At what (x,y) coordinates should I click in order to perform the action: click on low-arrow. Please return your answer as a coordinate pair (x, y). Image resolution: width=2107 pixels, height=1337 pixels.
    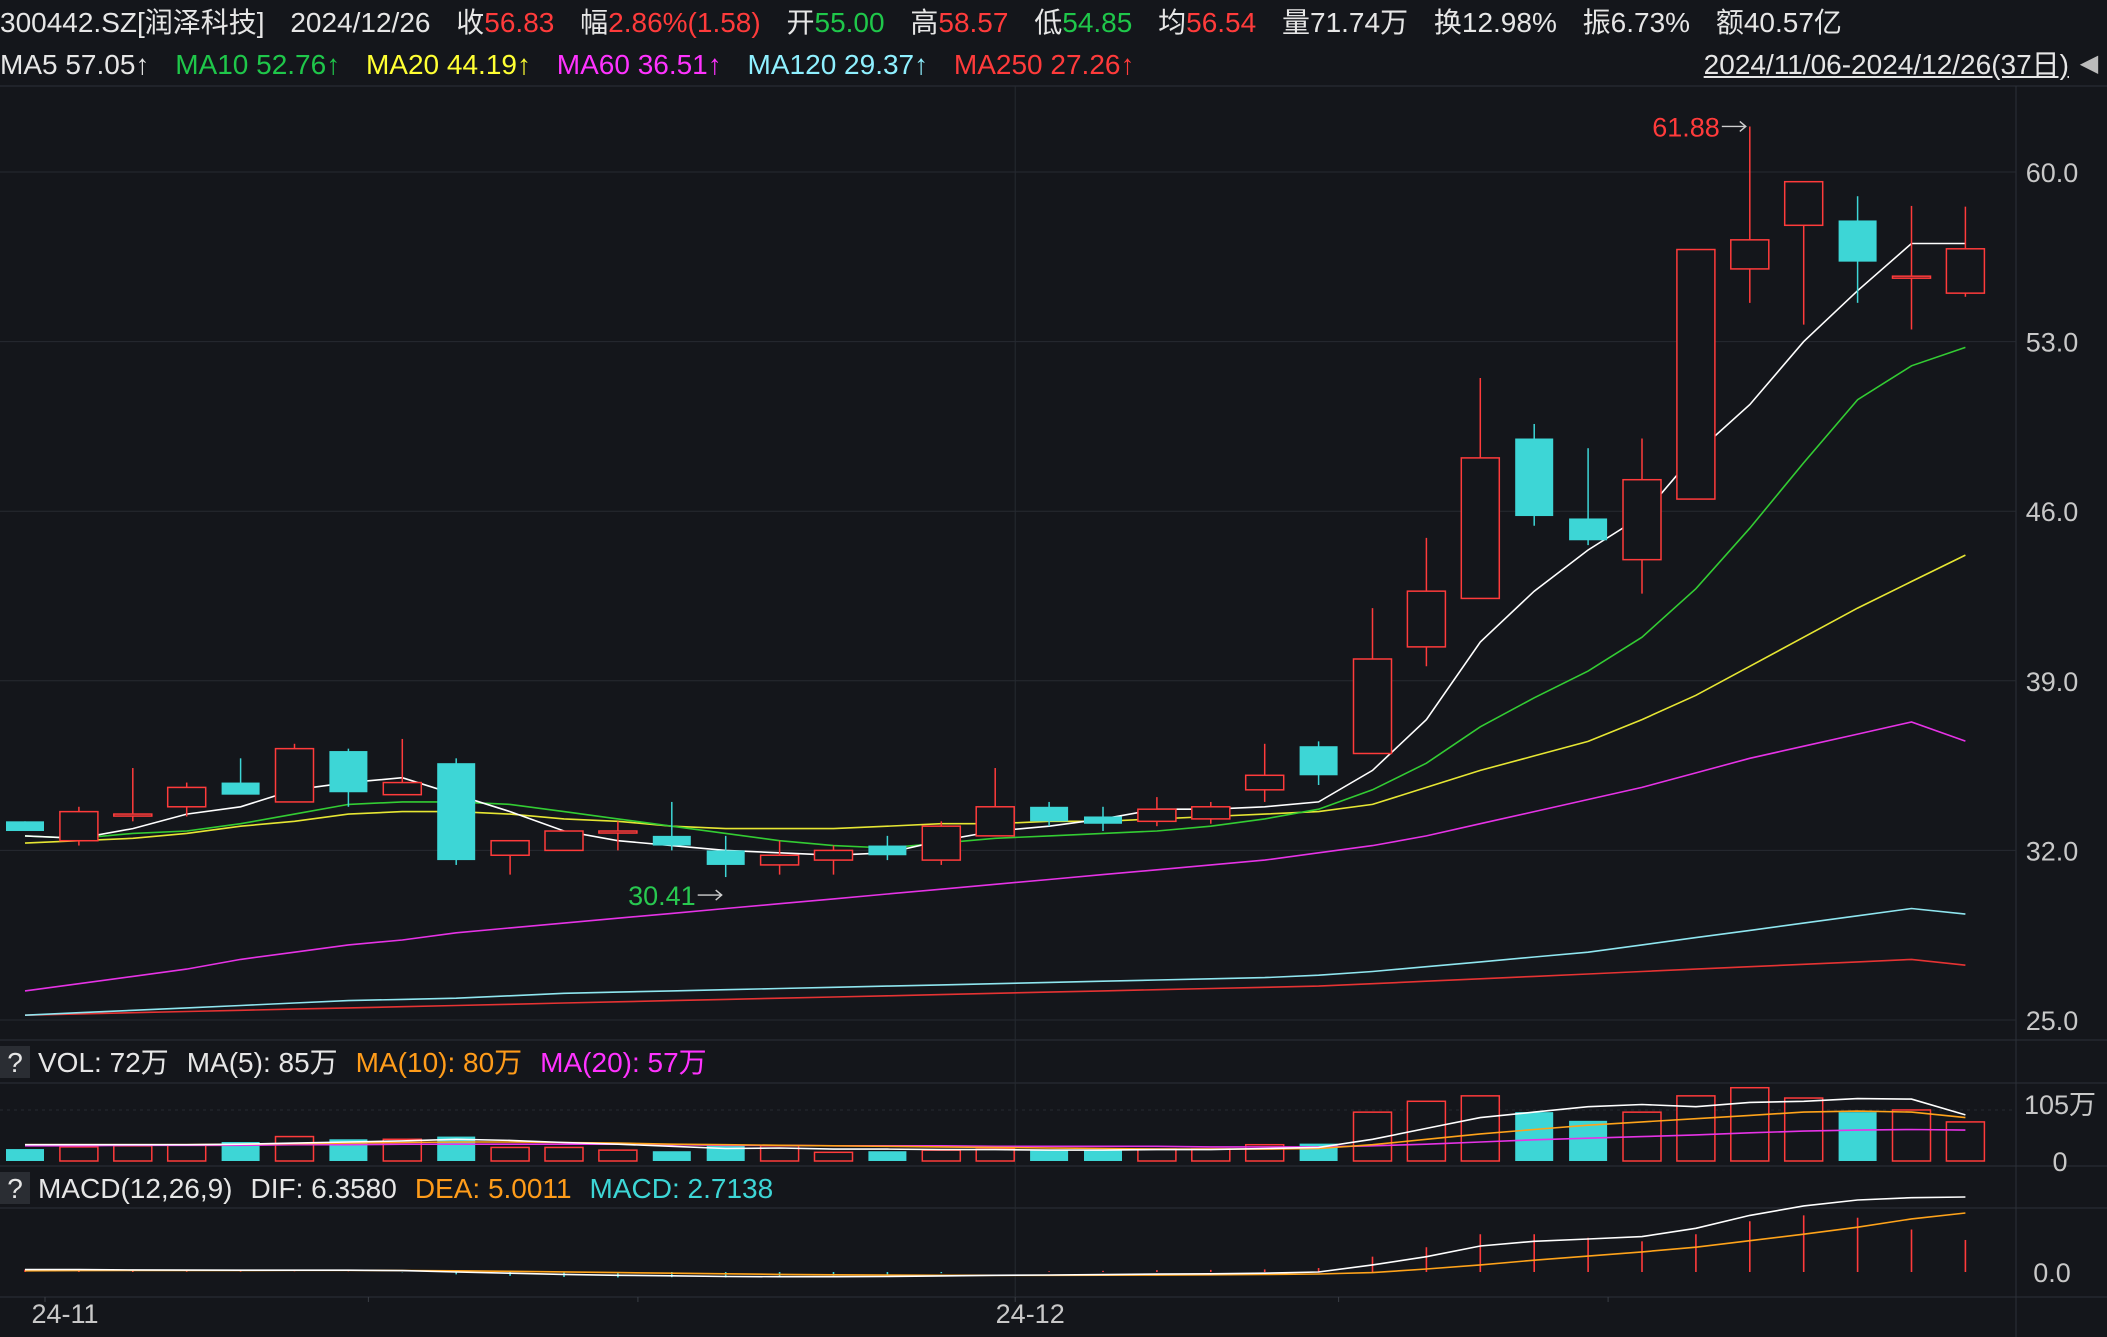
    Looking at the image, I should click on (710, 895).